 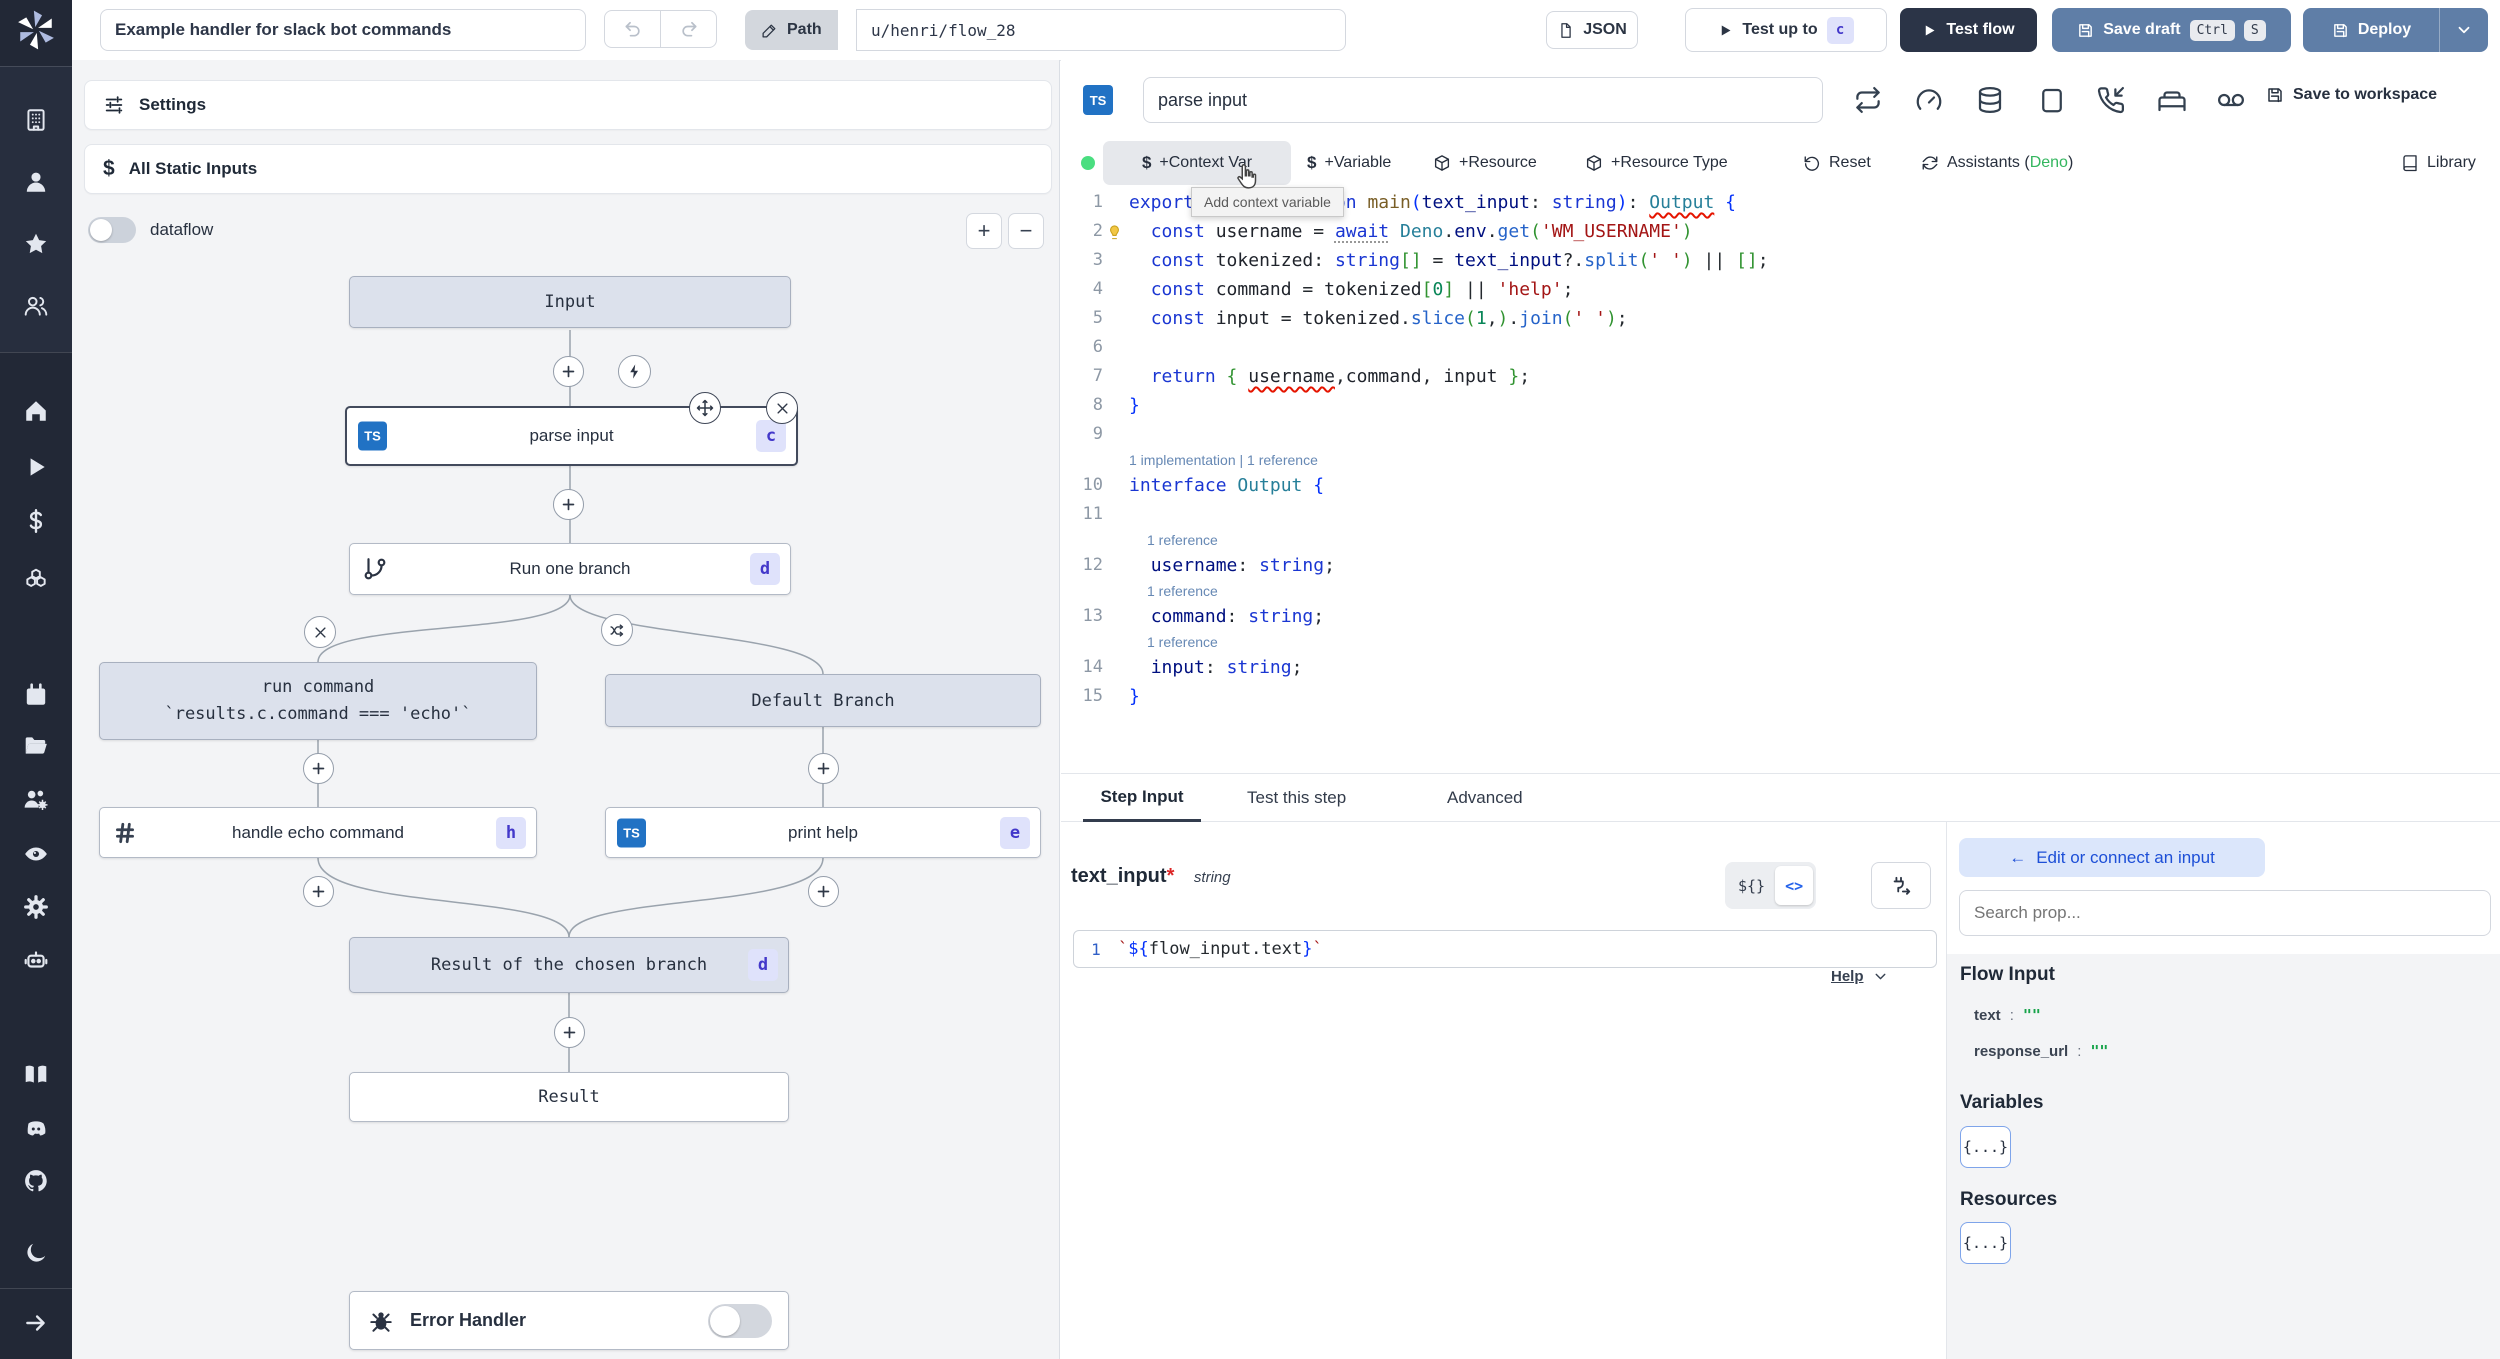 What do you see at coordinates (1780, 616) in the screenshot?
I see `code-line: 13 command: string;` at bounding box center [1780, 616].